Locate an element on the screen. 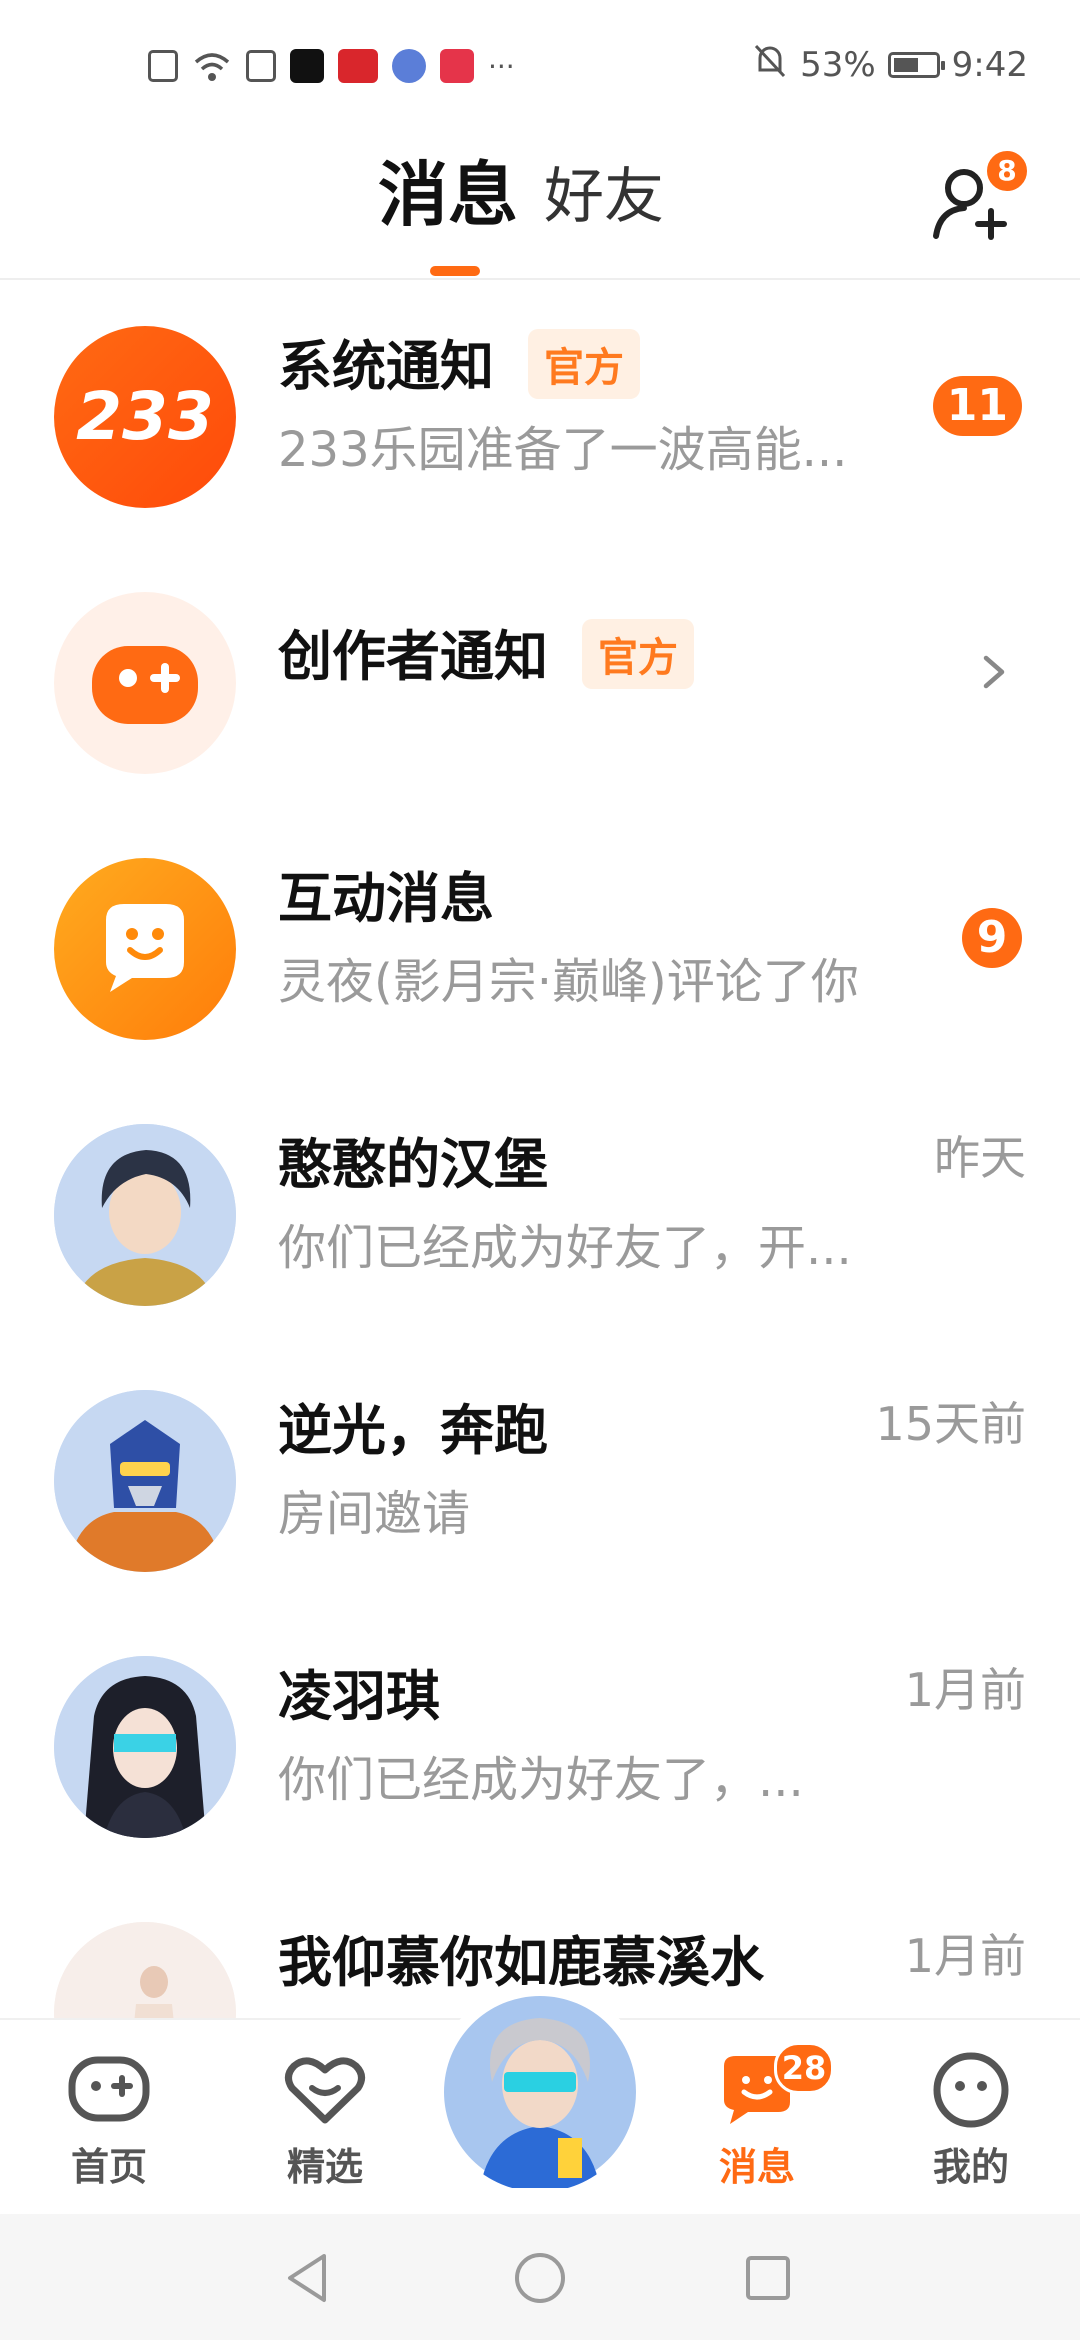  music-app-icon is located at coordinates (409, 66).